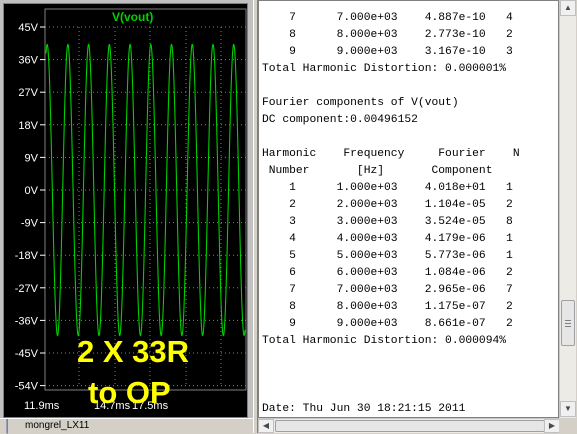 Image resolution: width=577 pixels, height=434 pixels. Describe the element at coordinates (387, 290) in the screenshot. I see `log-line: 7 7.000e+03 2.965e-06 7` at that location.